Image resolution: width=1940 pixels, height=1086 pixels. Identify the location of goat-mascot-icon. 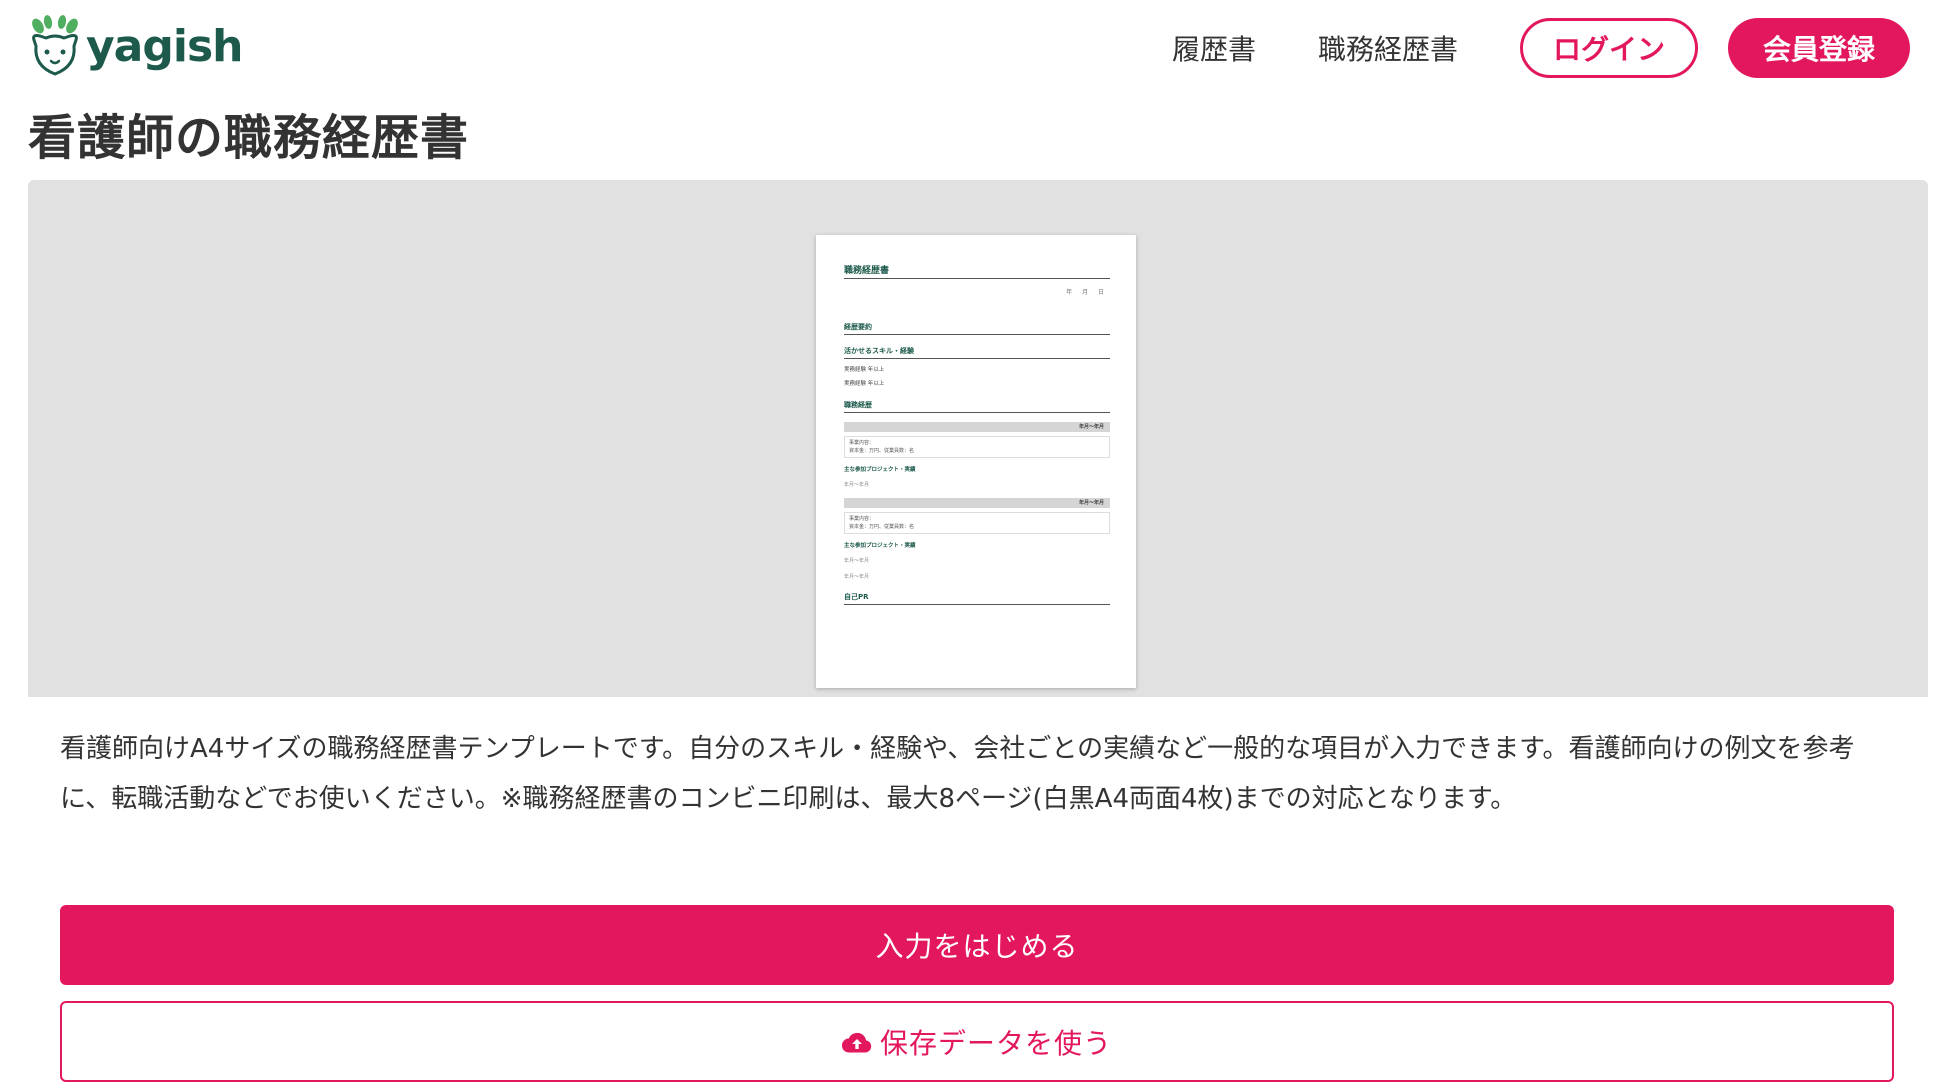
(55, 45).